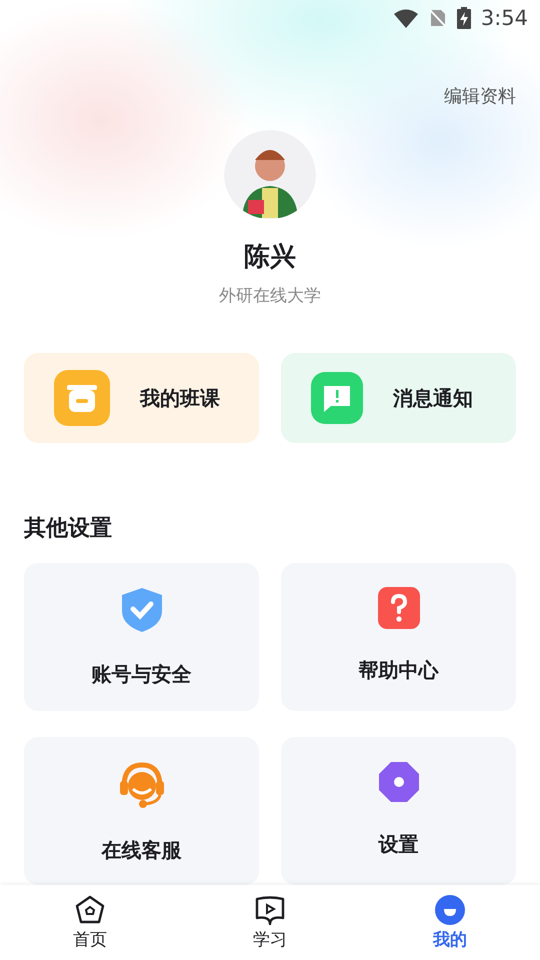 The image size is (540, 960). Describe the element at coordinates (437, 18) in the screenshot. I see `no-sim-icon` at that location.